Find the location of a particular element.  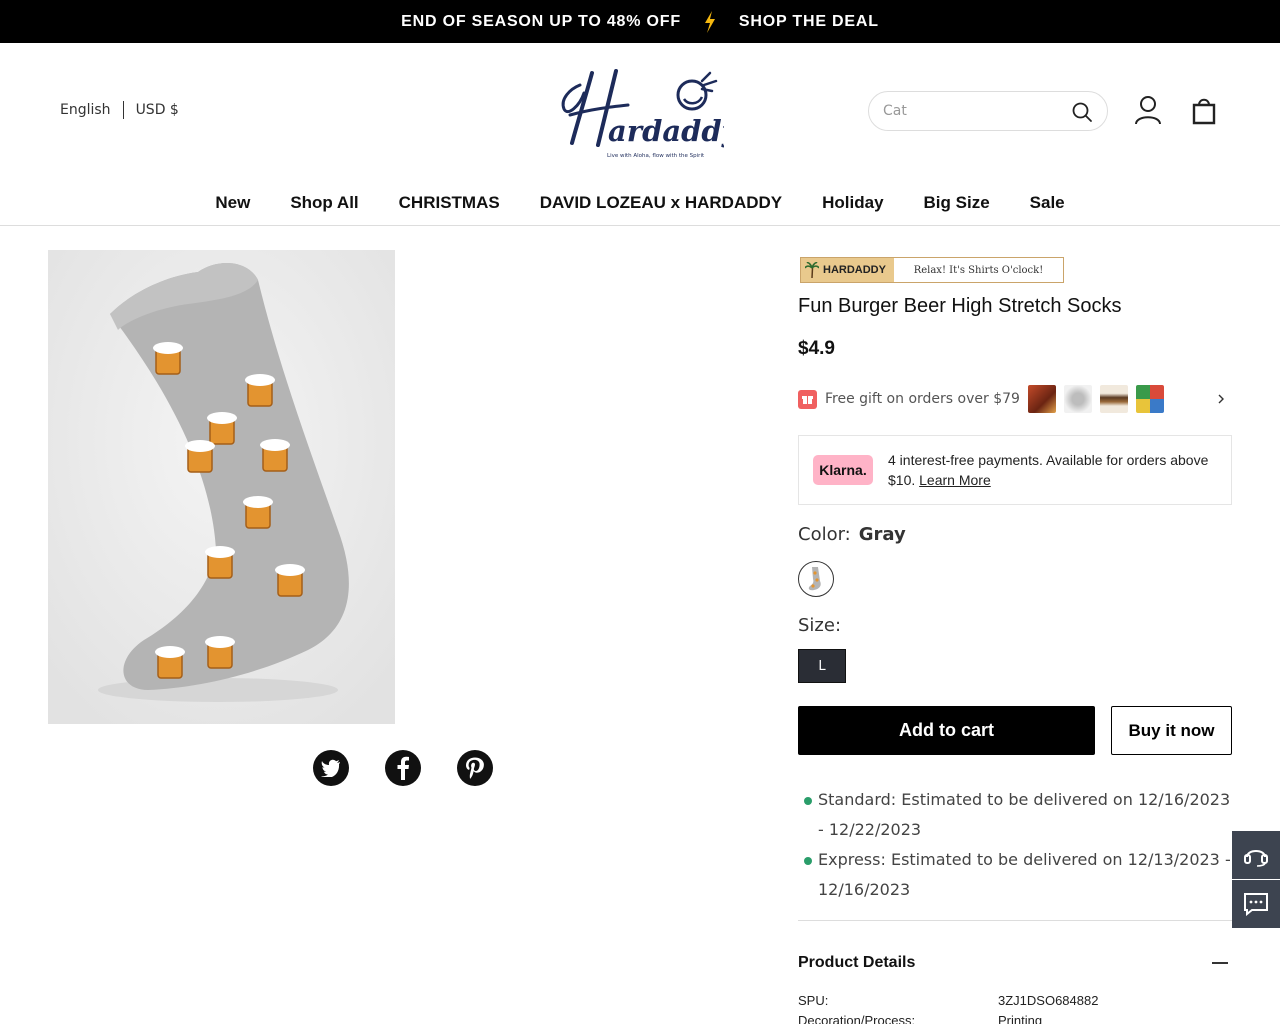

nav-item-shop-all: Shop All is located at coordinates (324, 204).